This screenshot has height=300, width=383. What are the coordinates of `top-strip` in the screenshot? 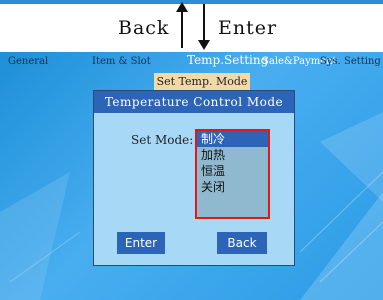 It's located at (191, 2).